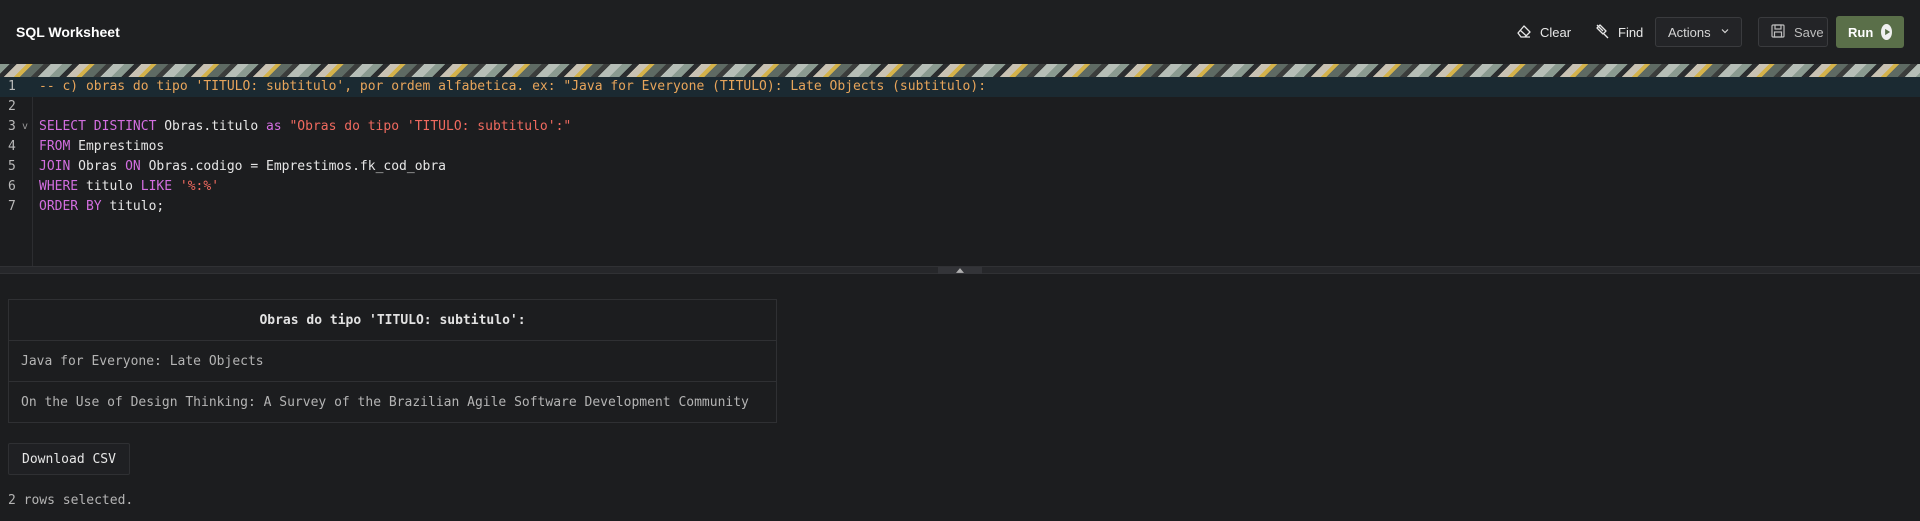 This screenshot has height=521, width=1920. I want to click on run-button: Run, so click(1870, 32).